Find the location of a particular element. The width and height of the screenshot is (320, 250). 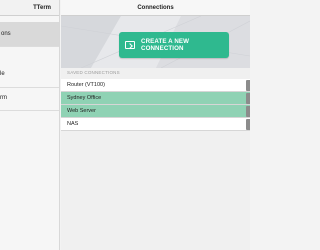

sidebar-item-label: ons is located at coordinates (6, 34).